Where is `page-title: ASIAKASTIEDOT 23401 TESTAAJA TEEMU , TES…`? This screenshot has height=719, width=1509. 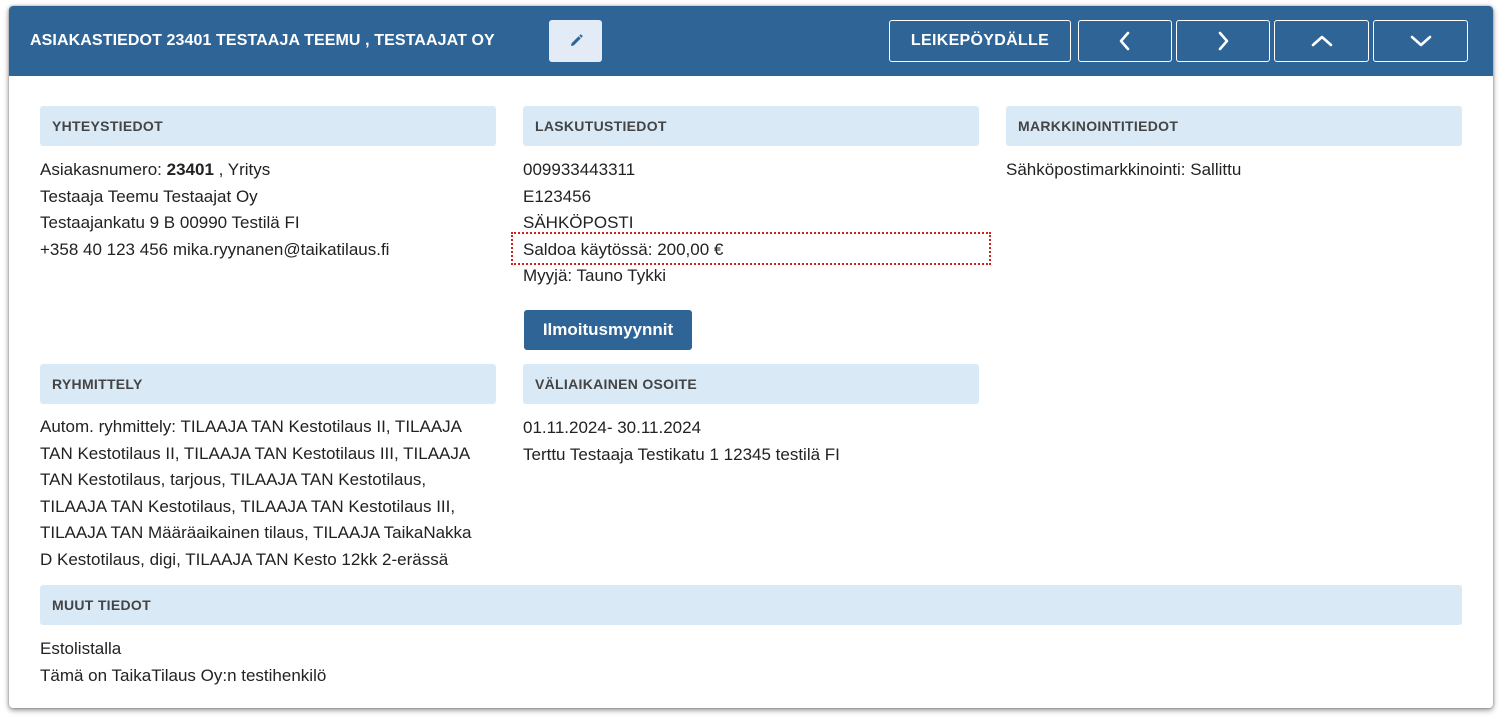 page-title: ASIAKASTIEDOT 23401 TESTAAJA TEEMU , TES… is located at coordinates (262, 40).